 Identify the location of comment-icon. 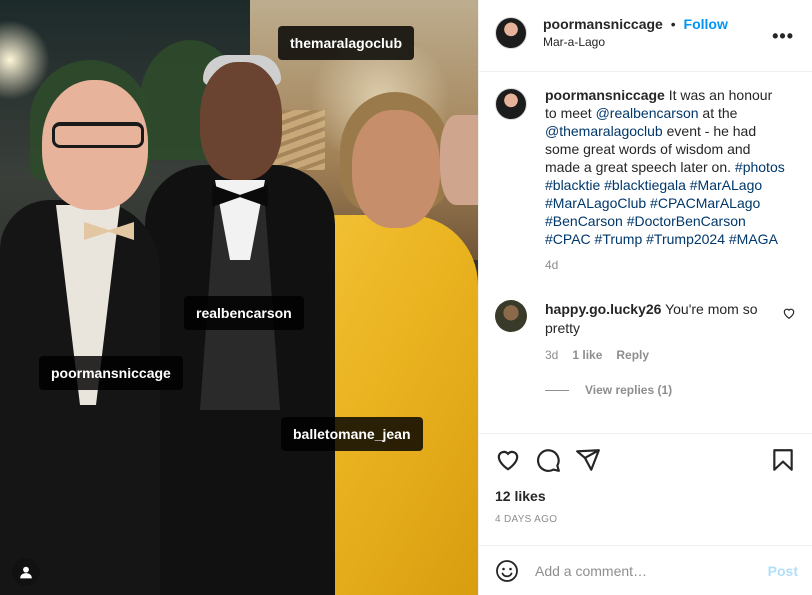
(548, 460).